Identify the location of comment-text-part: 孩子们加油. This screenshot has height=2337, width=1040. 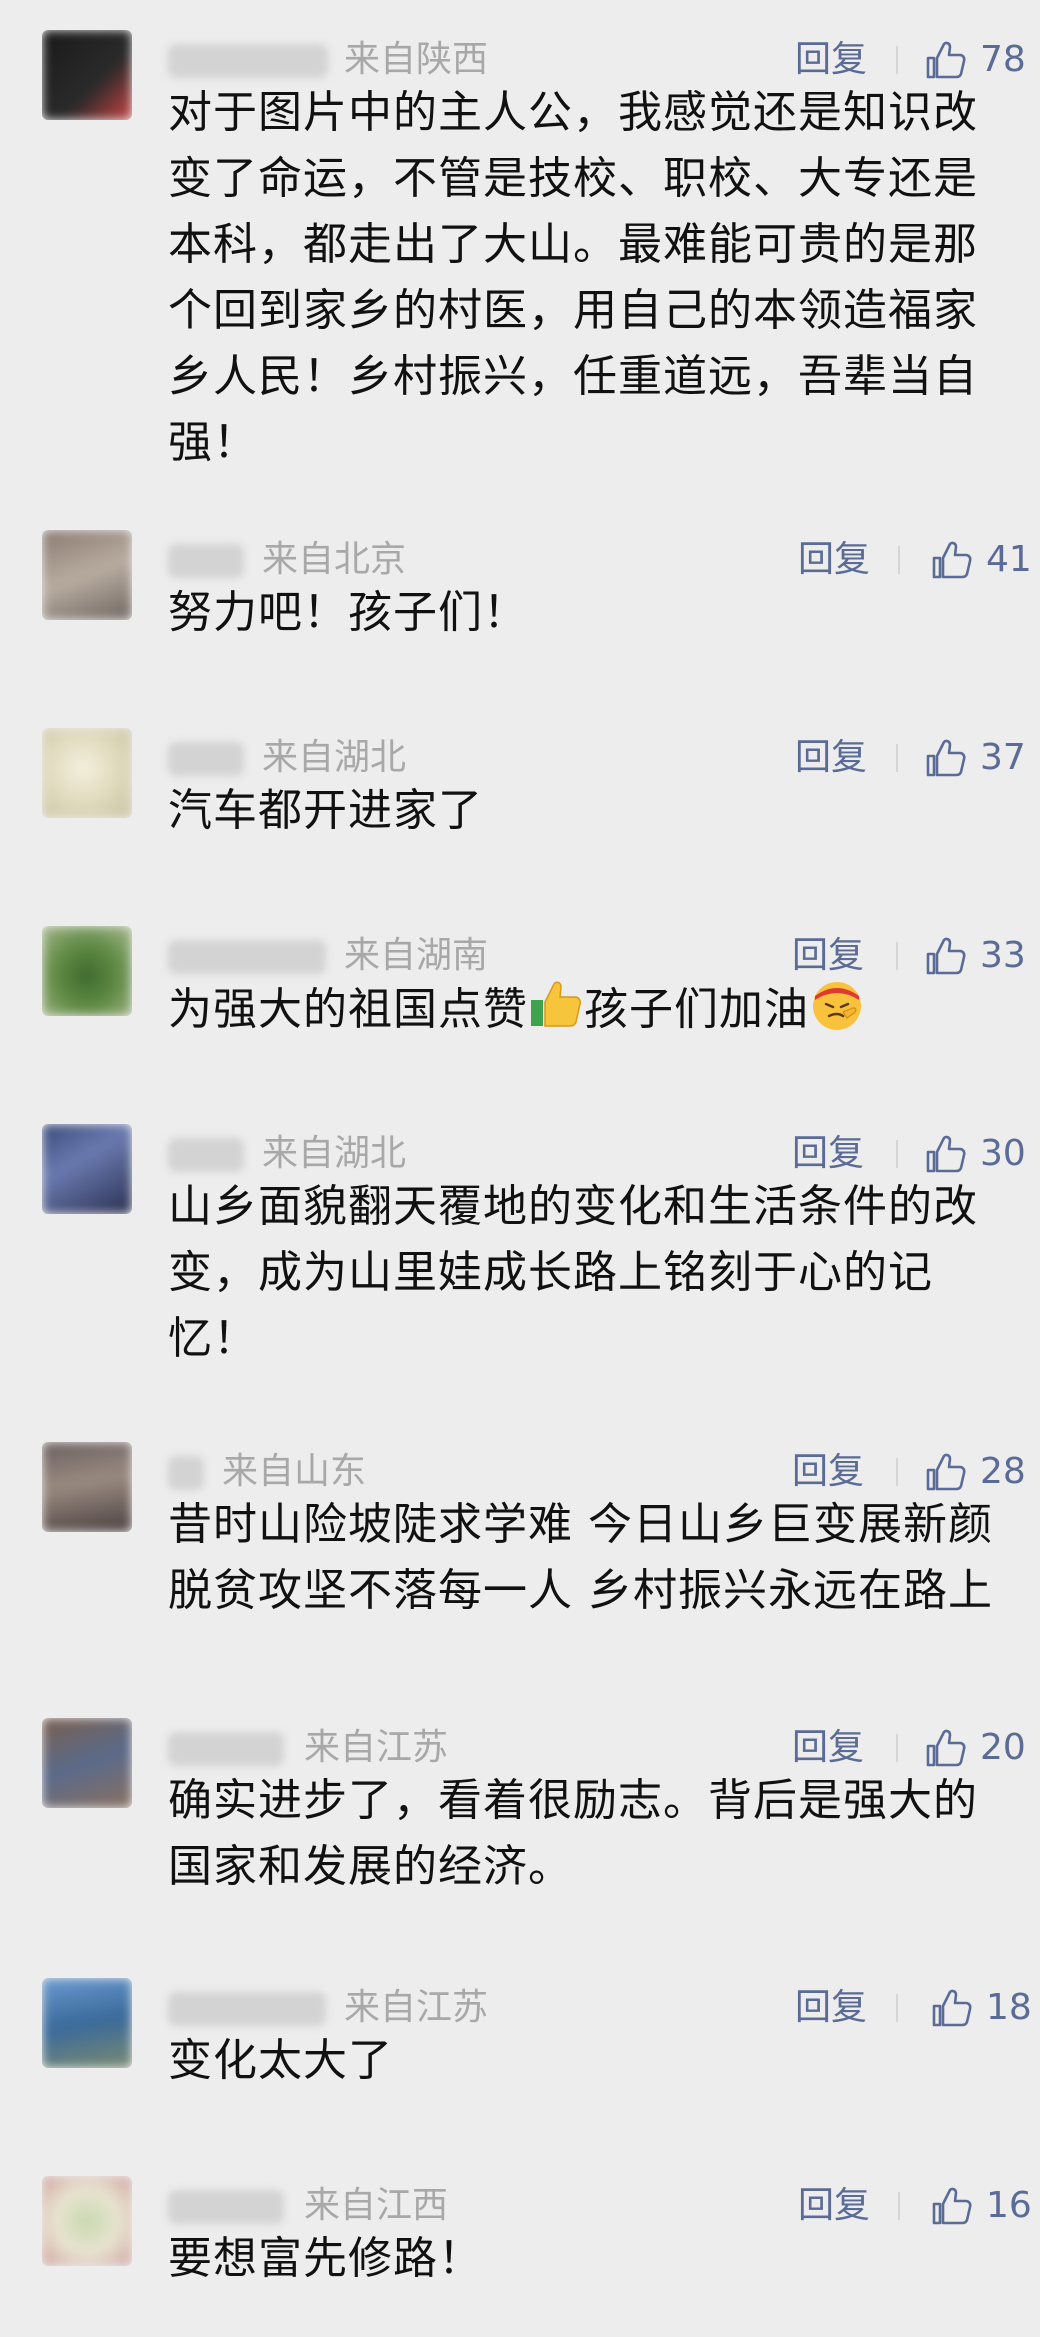
(696, 1009).